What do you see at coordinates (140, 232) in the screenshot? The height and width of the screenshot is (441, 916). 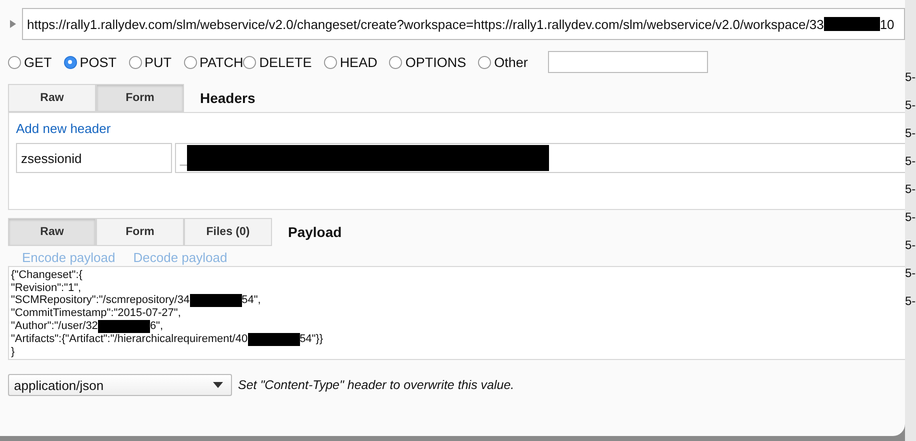 I see `payload-tab: Form` at bounding box center [140, 232].